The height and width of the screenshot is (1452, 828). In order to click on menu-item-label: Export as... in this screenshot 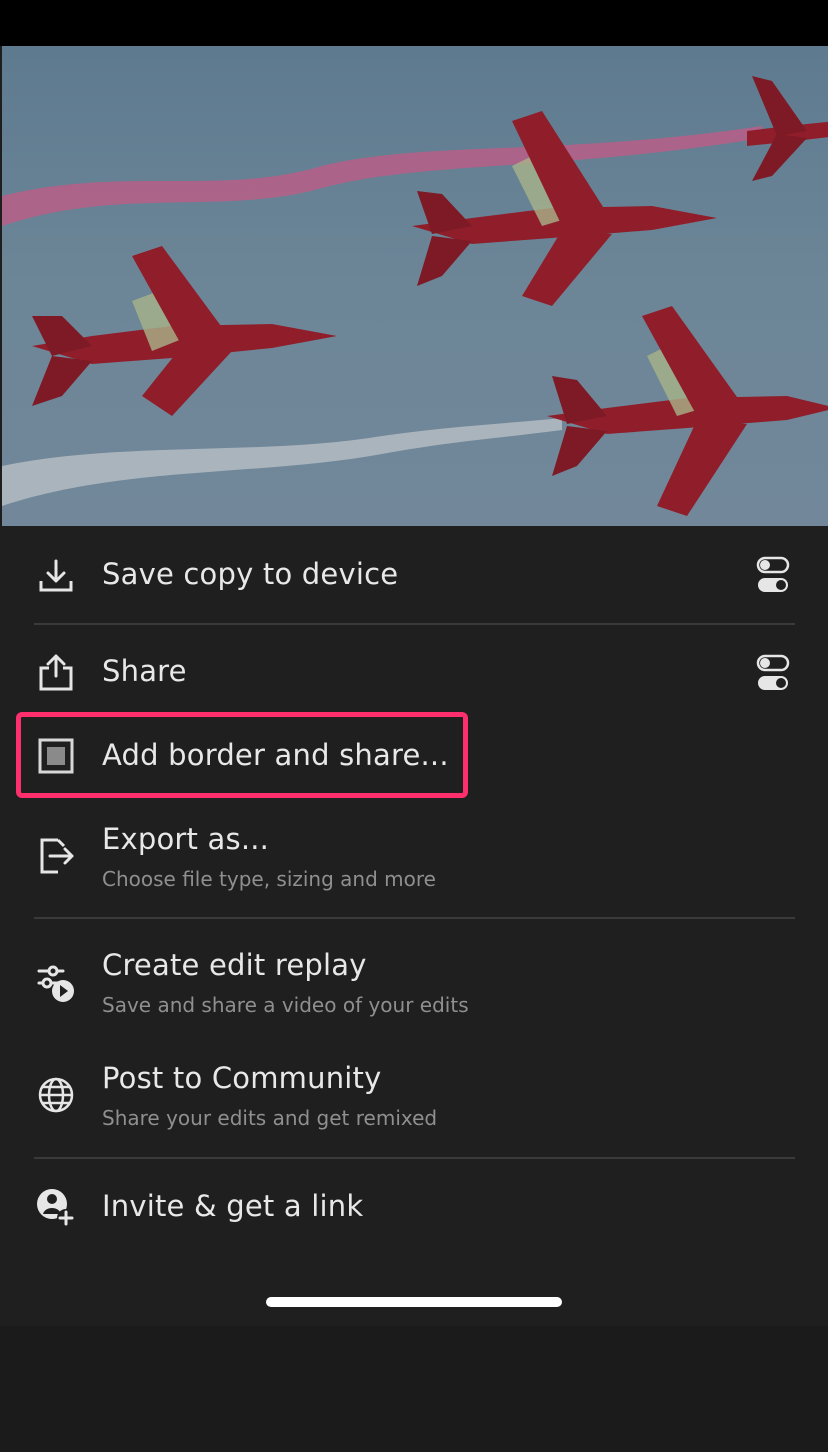, I will do `click(186, 839)`.